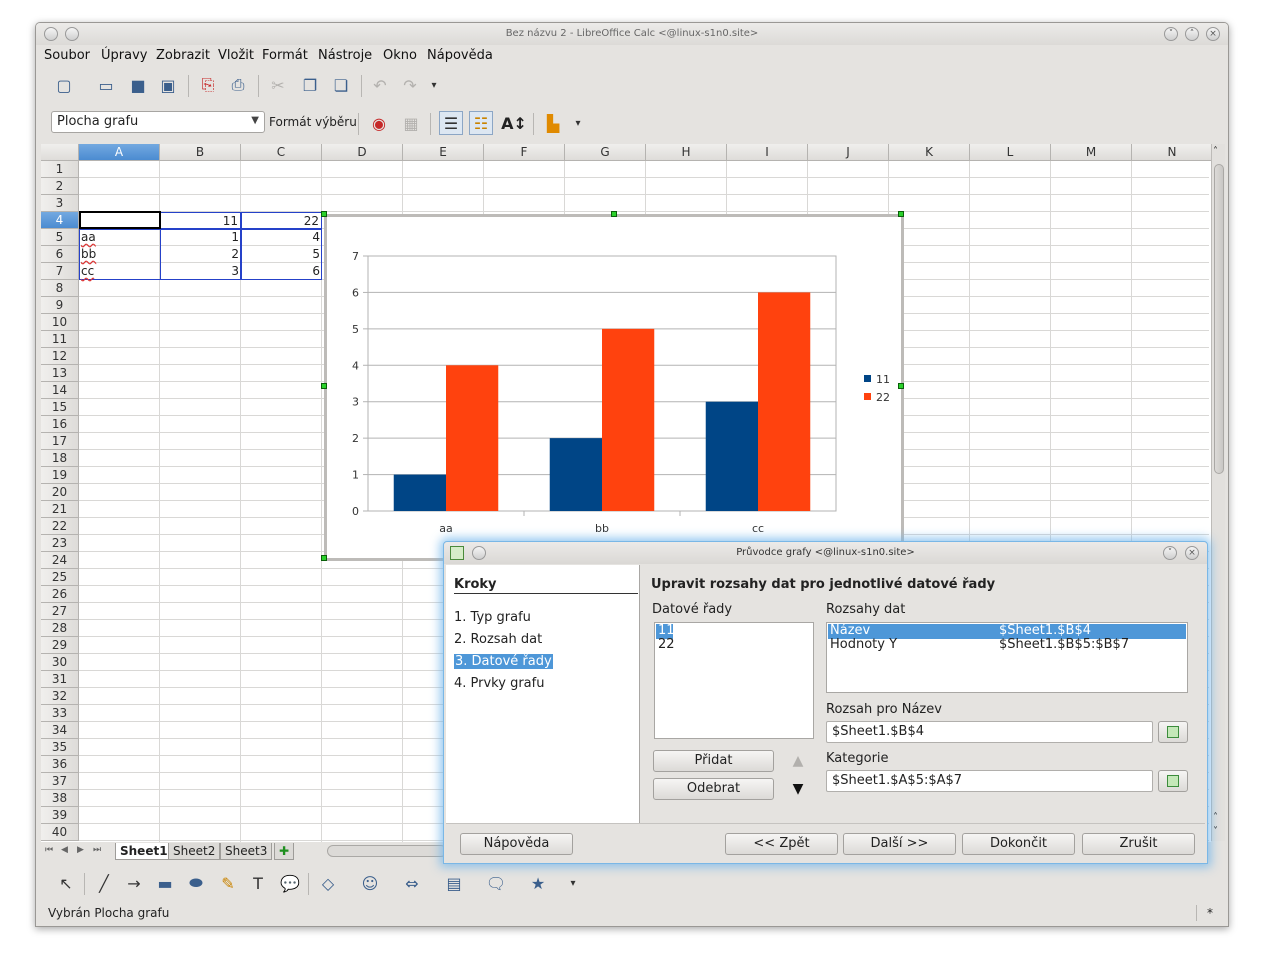 Image resolution: width=1263 pixels, height=960 pixels. I want to click on cell-a6: bb, so click(119, 254).